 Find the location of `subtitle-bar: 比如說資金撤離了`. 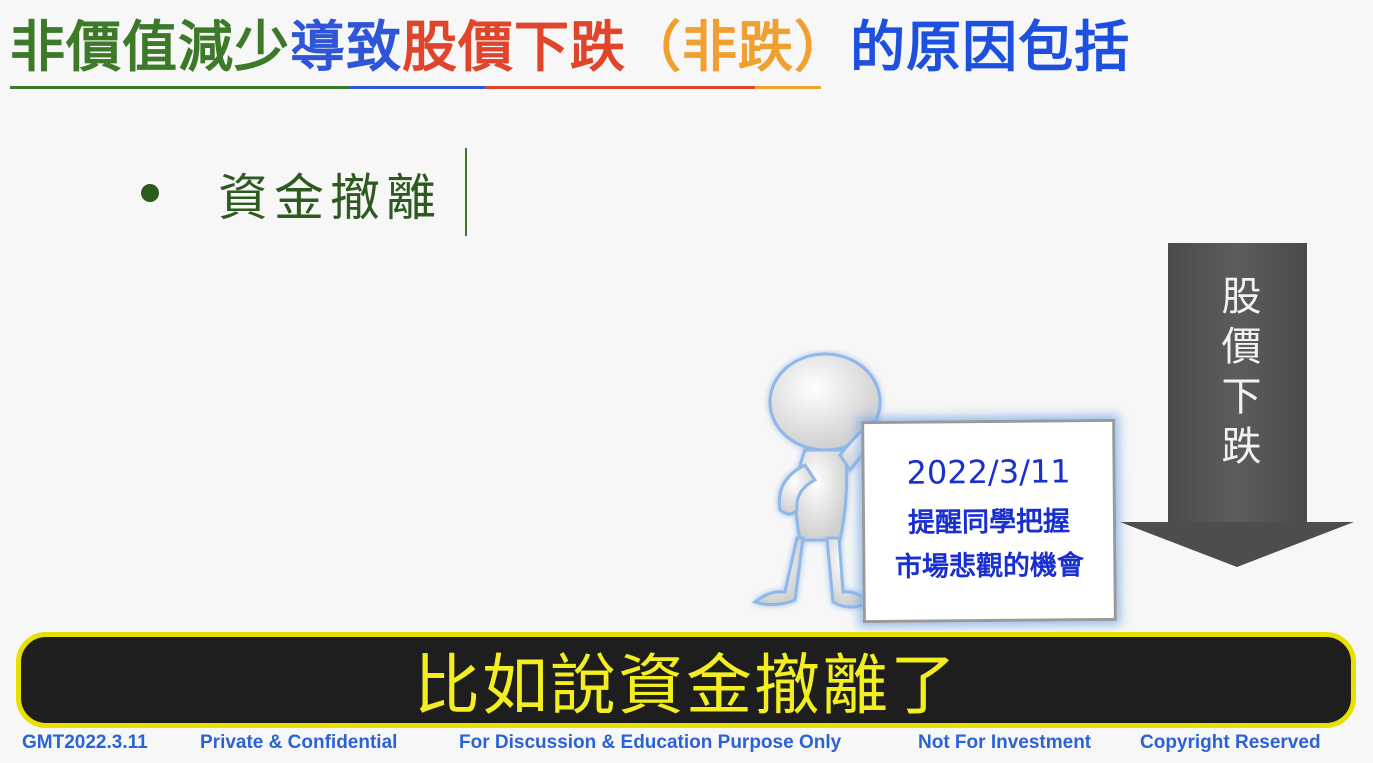

subtitle-bar: 比如說資金撤離了 is located at coordinates (686, 680).